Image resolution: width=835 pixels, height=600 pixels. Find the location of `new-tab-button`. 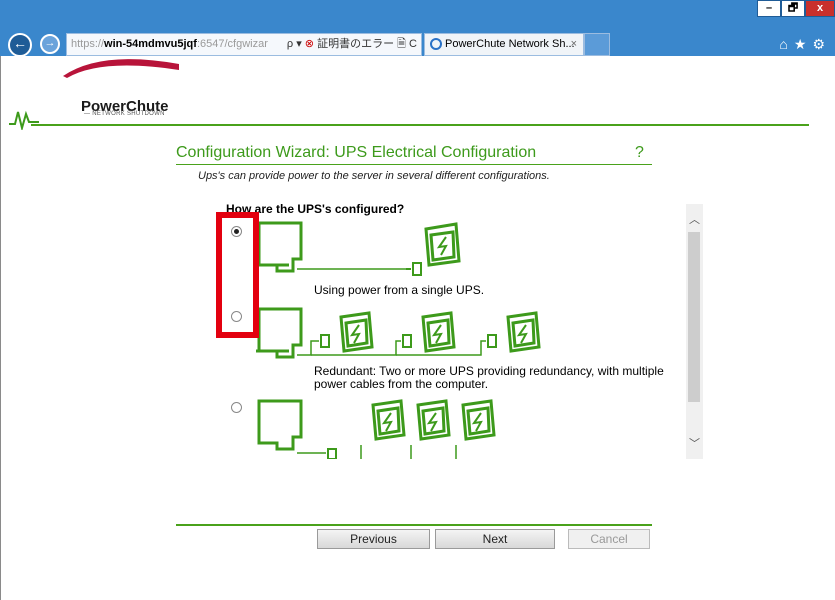

new-tab-button is located at coordinates (597, 44).